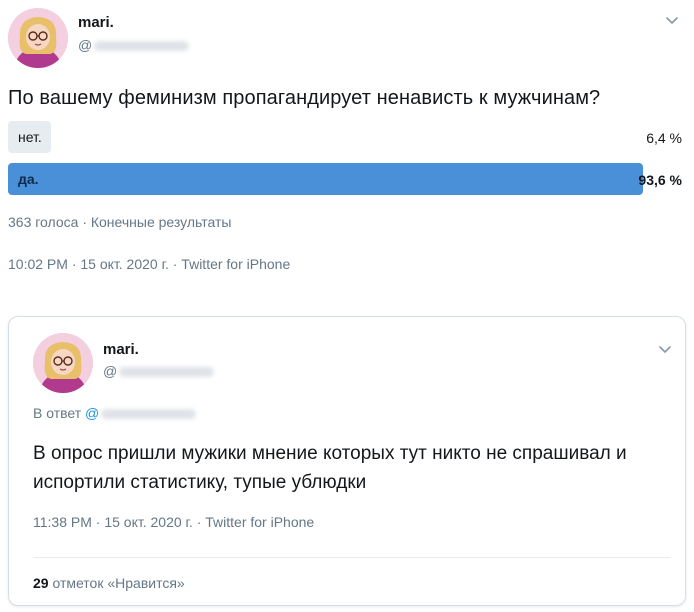  Describe the element at coordinates (28, 179) in the screenshot. I see `poll-option-label: да.` at that location.